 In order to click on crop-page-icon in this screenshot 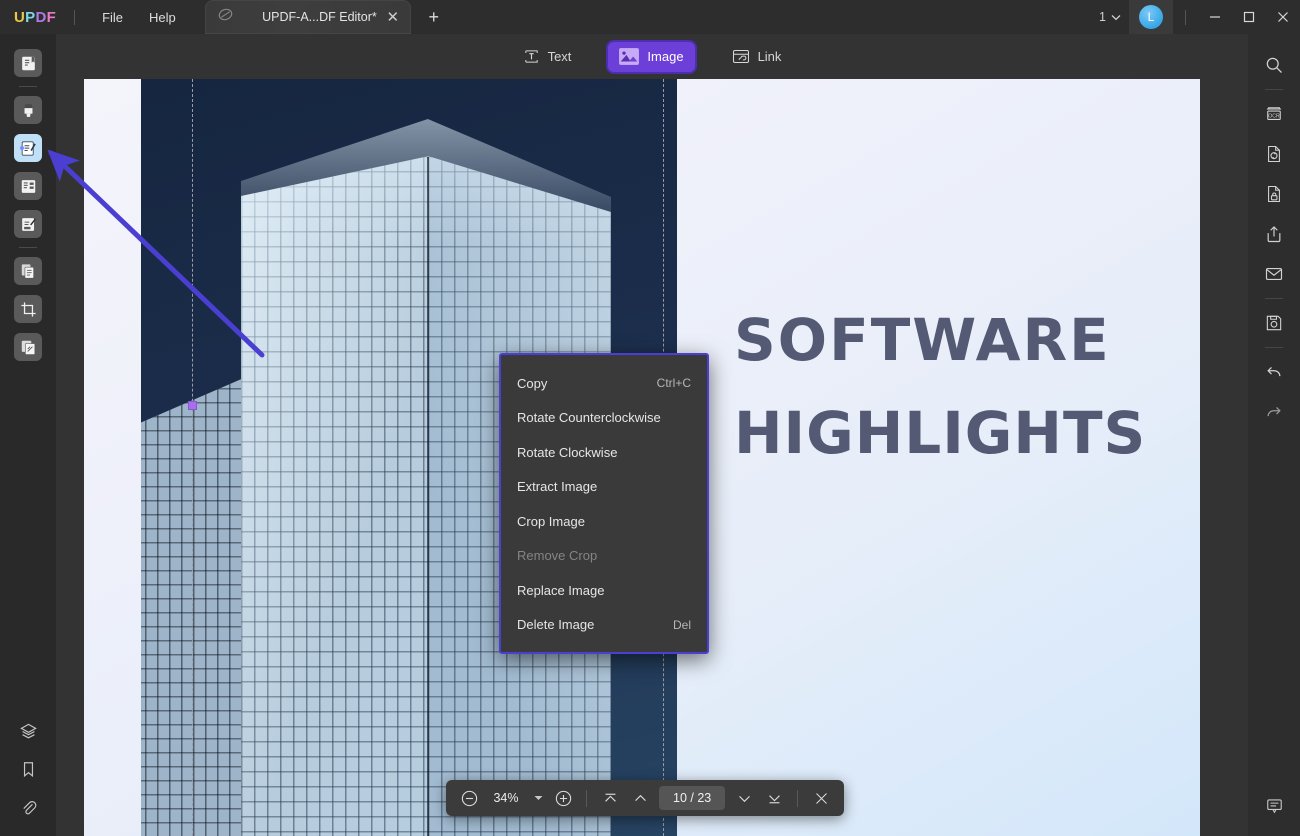, I will do `click(28, 309)`.